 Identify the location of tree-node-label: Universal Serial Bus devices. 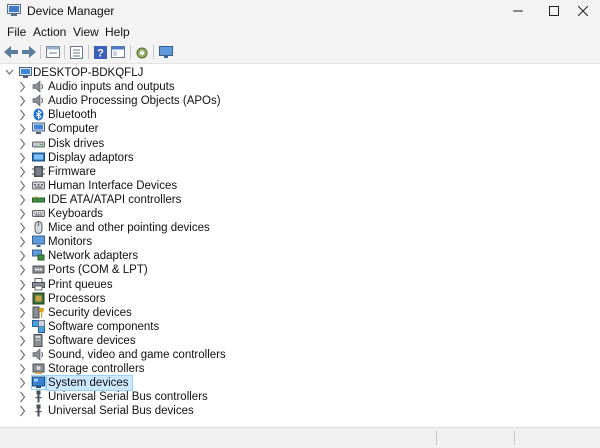
(121, 411).